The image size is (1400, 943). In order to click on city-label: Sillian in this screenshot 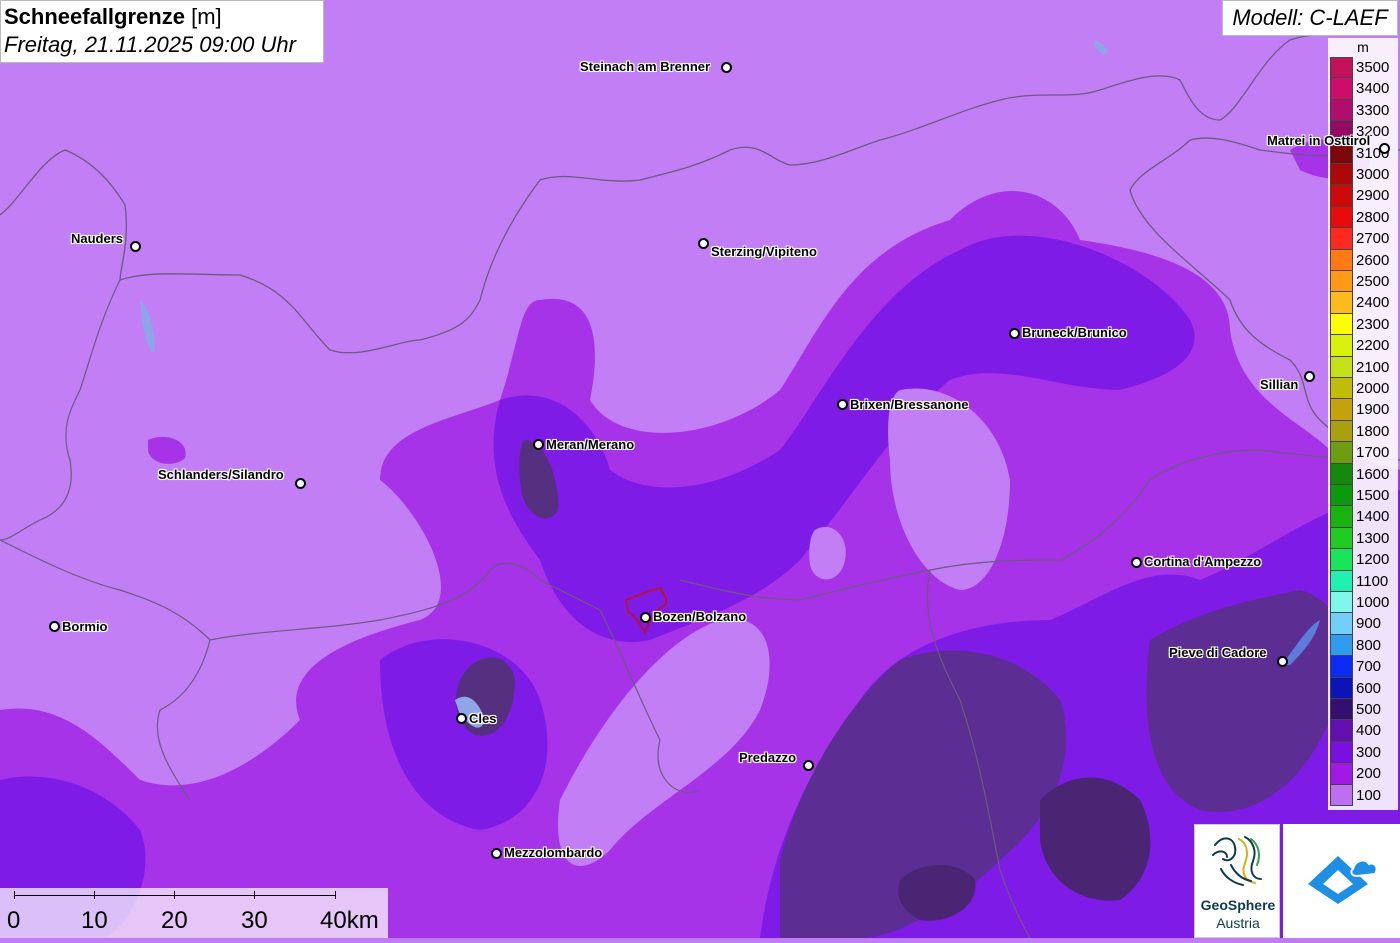, I will do `click(1279, 384)`.